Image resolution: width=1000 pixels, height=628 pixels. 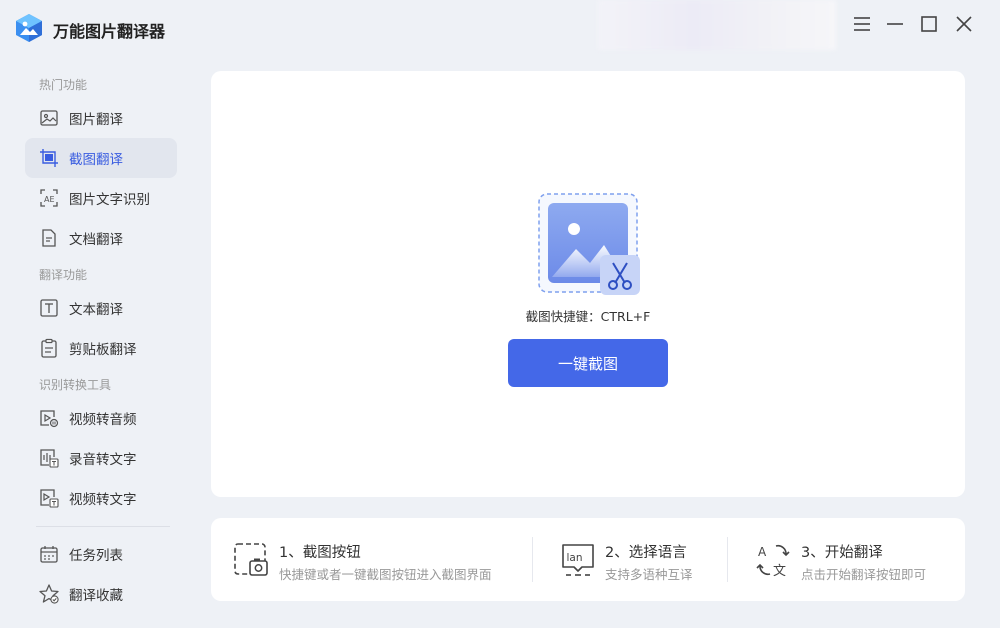 What do you see at coordinates (575, 558) in the screenshot?
I see `svg-text: lan` at bounding box center [575, 558].